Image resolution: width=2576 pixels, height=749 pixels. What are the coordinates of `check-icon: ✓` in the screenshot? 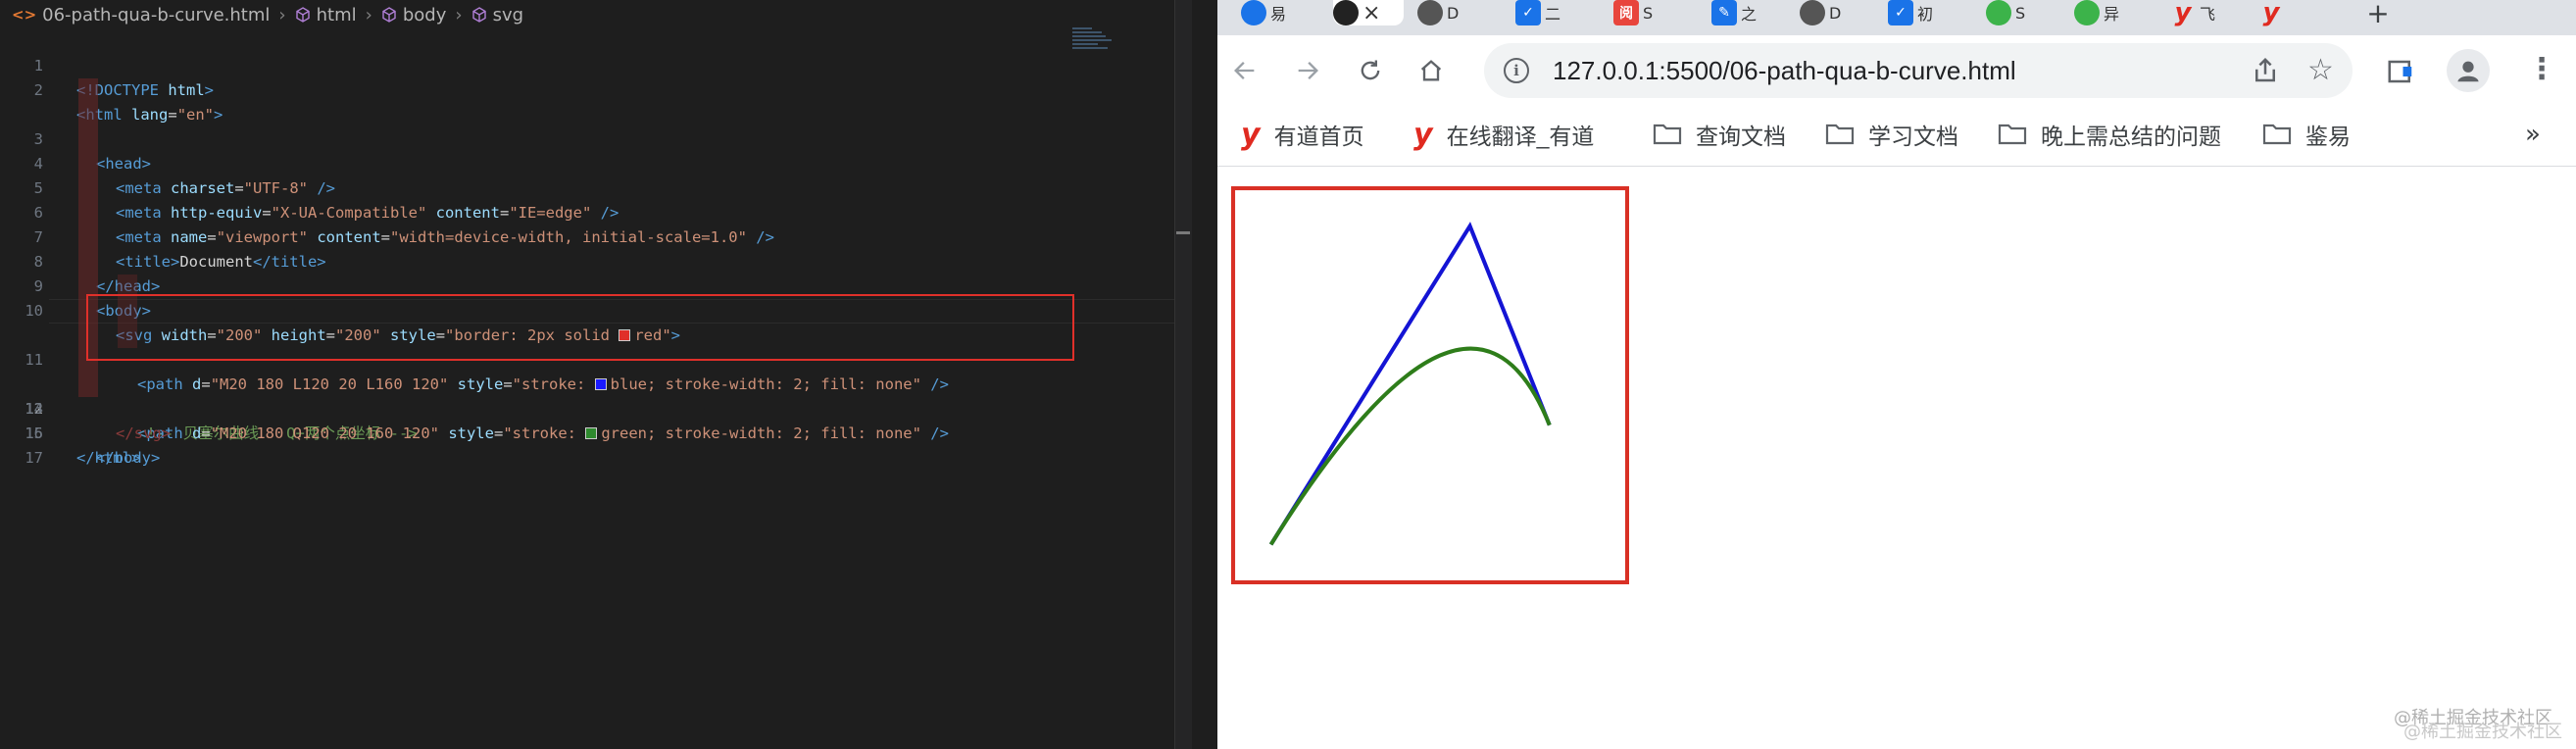 It's located at (1528, 13).